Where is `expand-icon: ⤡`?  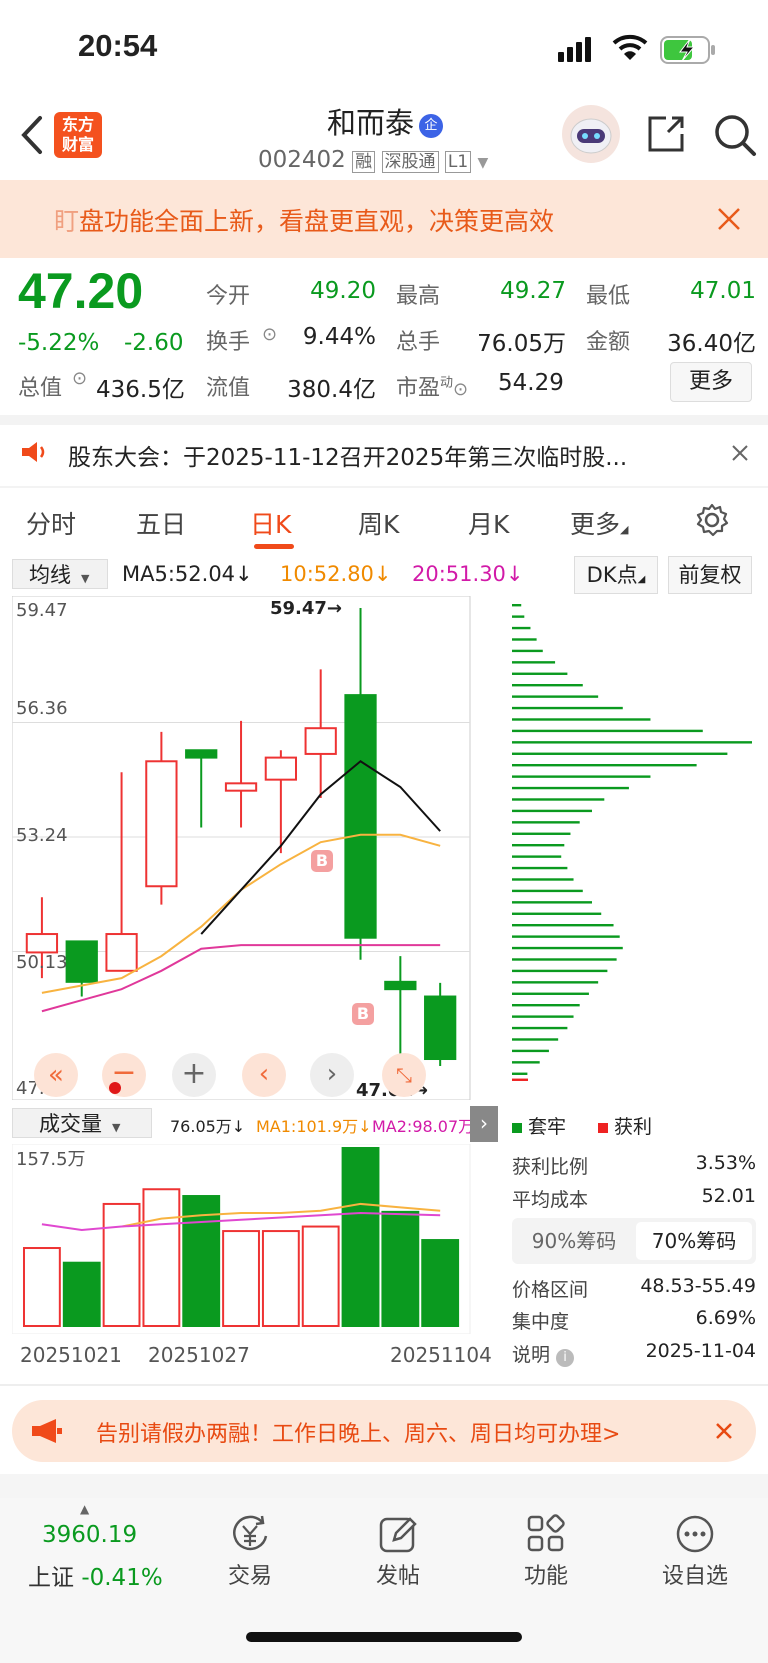 expand-icon: ⤡ is located at coordinates (404, 1075).